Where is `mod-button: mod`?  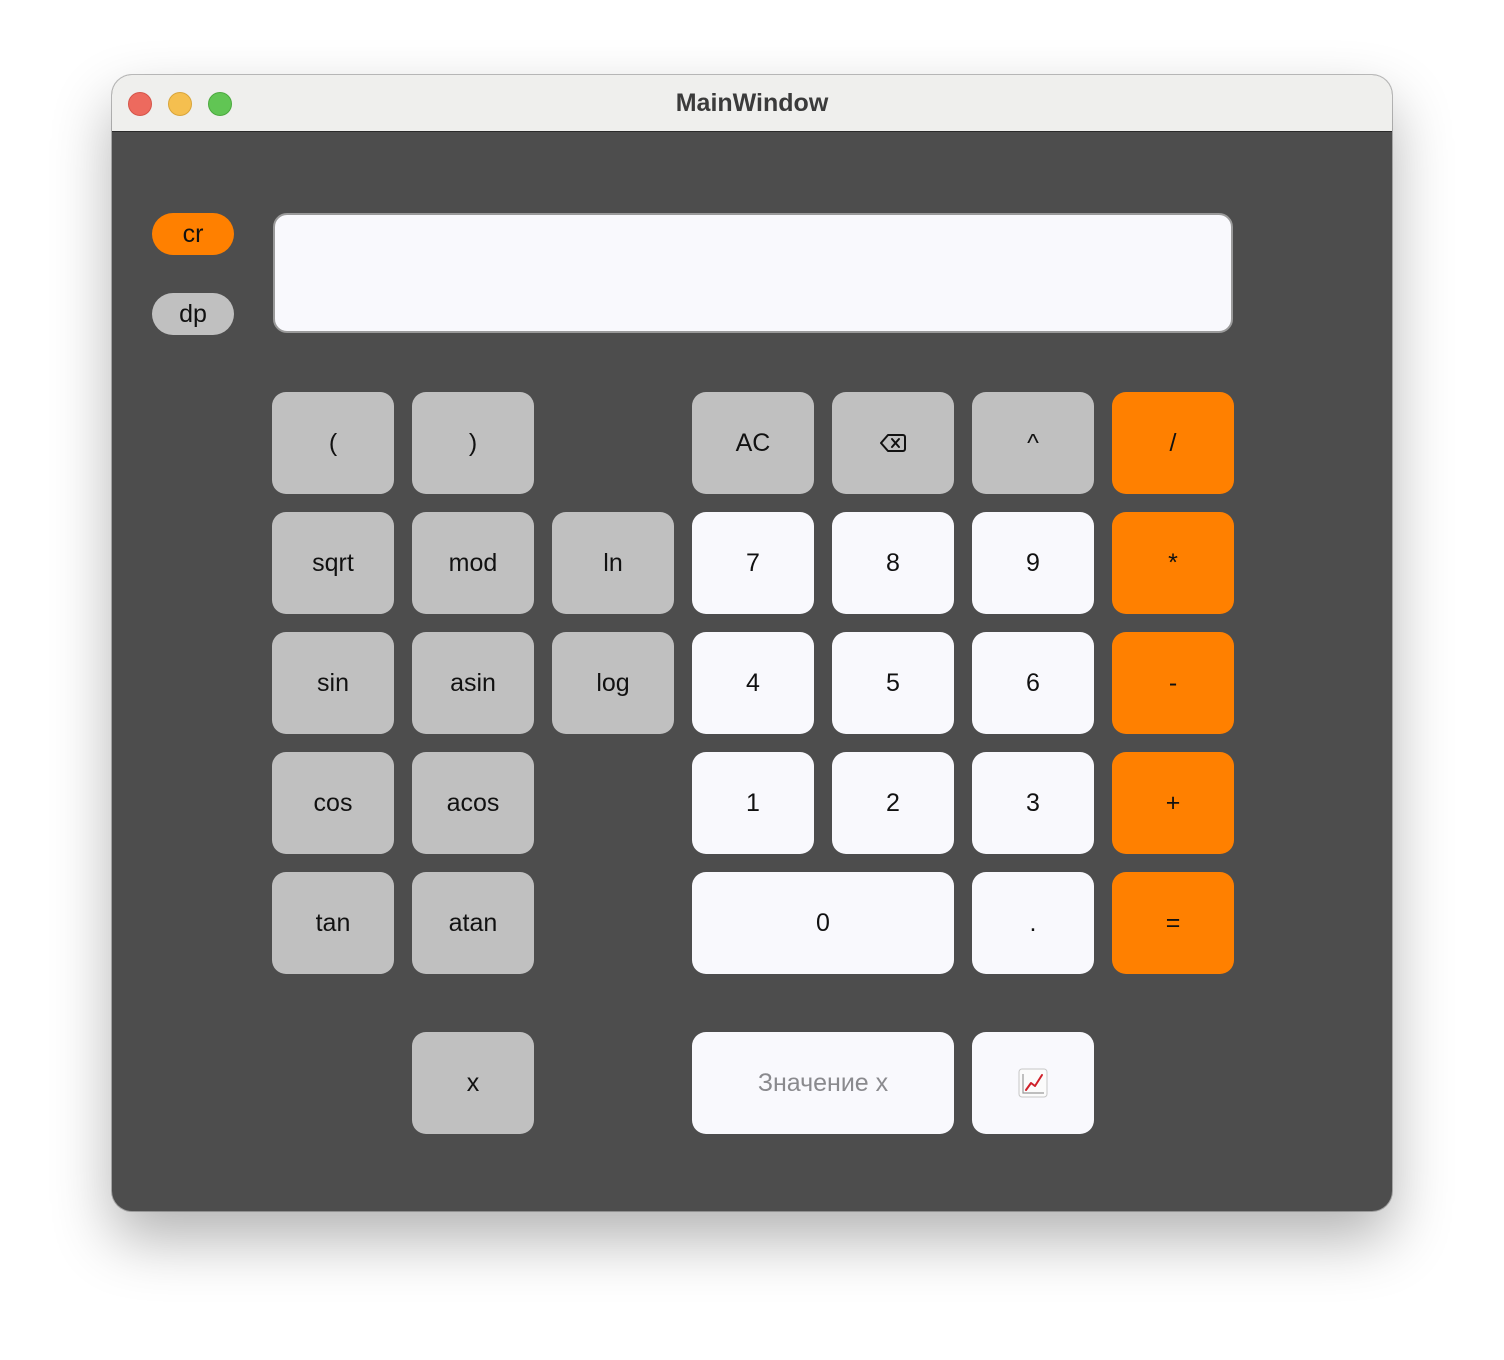
mod-button: mod is located at coordinates (473, 563).